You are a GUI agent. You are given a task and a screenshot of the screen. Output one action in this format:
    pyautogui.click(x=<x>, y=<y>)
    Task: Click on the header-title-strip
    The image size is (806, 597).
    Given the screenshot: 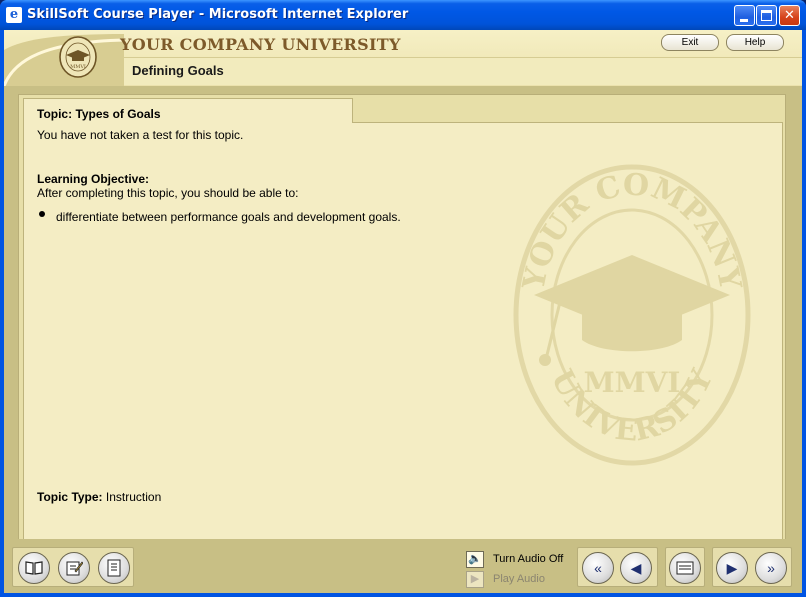 What is the action you would take?
    pyautogui.click(x=463, y=71)
    